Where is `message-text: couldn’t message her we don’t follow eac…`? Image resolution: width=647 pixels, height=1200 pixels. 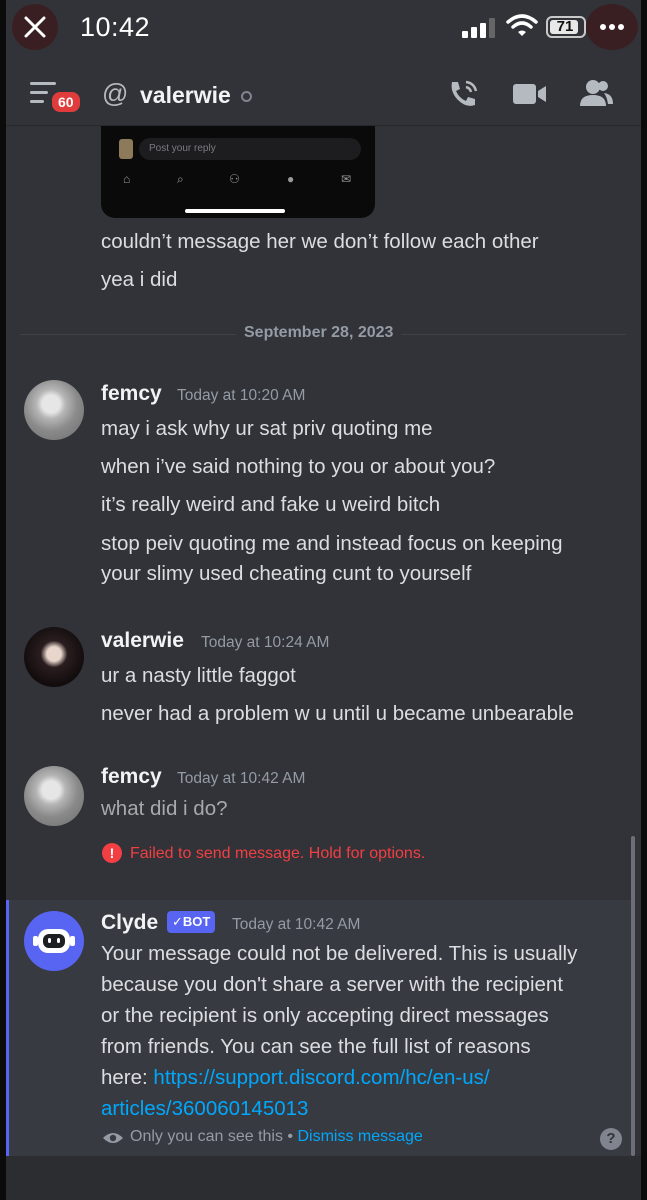
message-text: couldn’t message her we don’t follow eac… is located at coordinates (320, 241).